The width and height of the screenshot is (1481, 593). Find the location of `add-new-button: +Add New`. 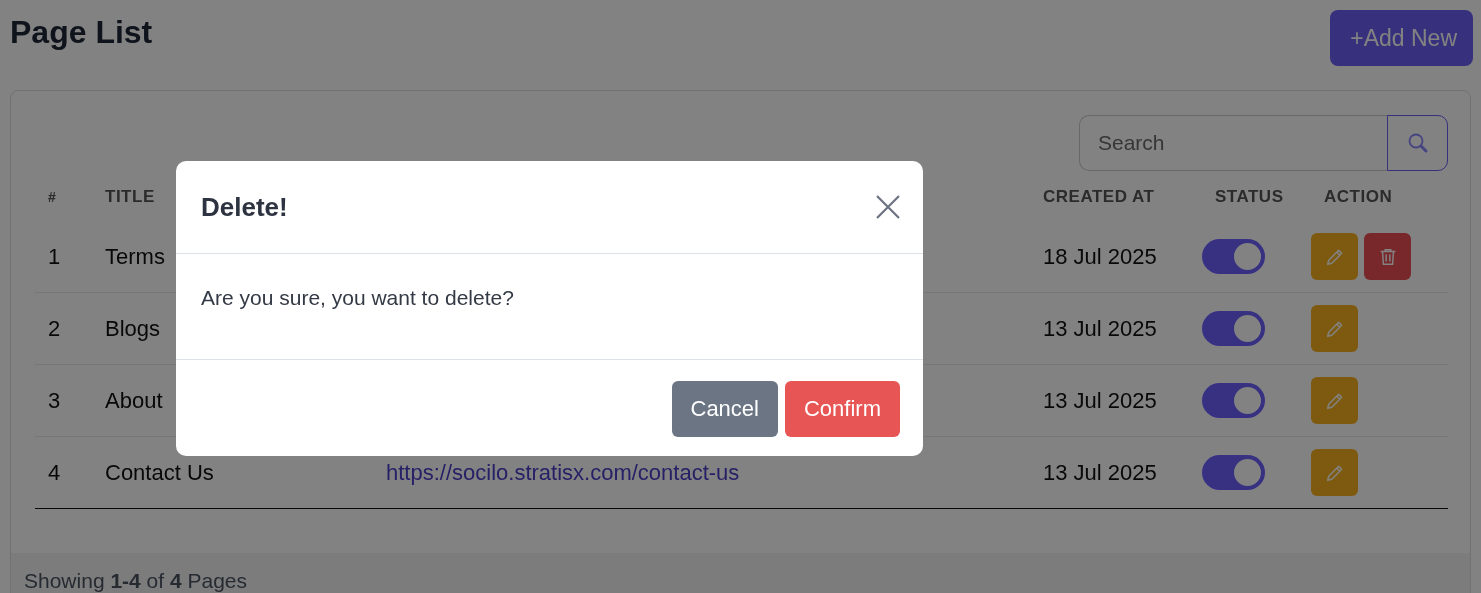

add-new-button: +Add New is located at coordinates (1401, 38).